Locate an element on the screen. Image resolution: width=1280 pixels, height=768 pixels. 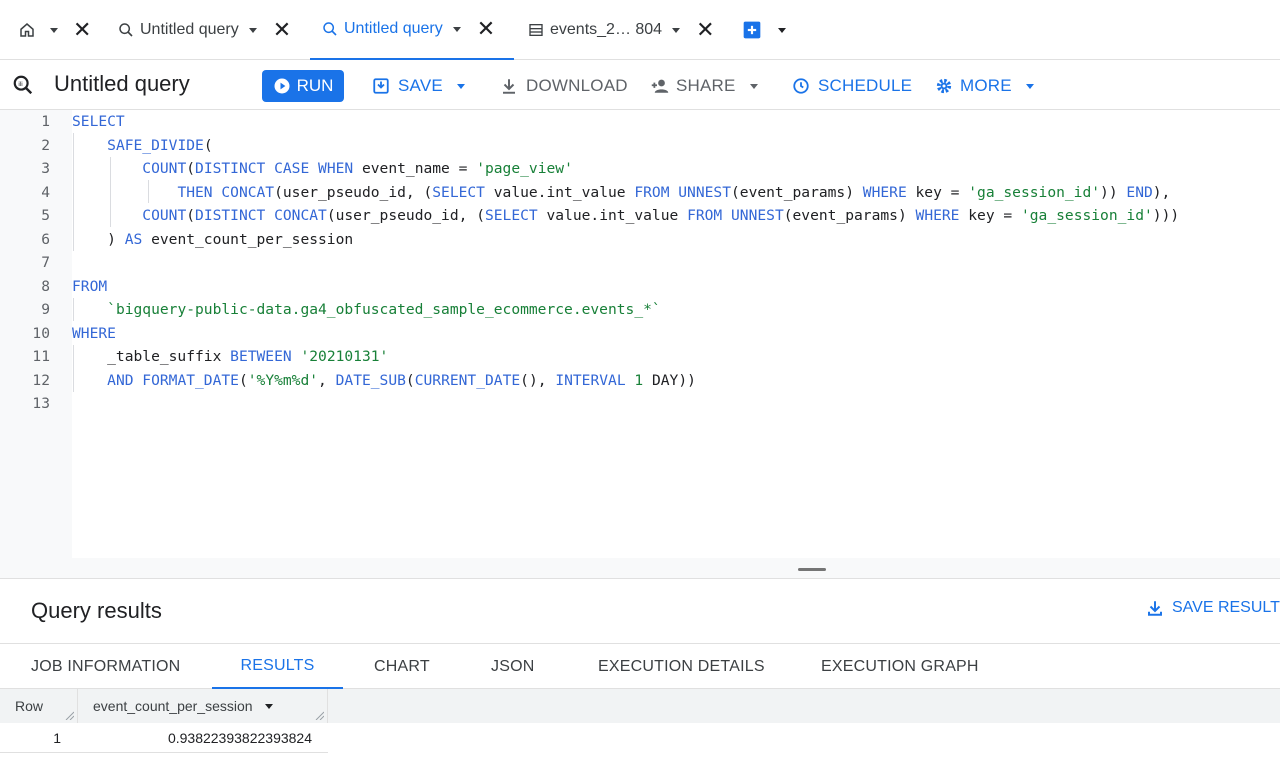
new-tab-button is located at coordinates (764, 30).